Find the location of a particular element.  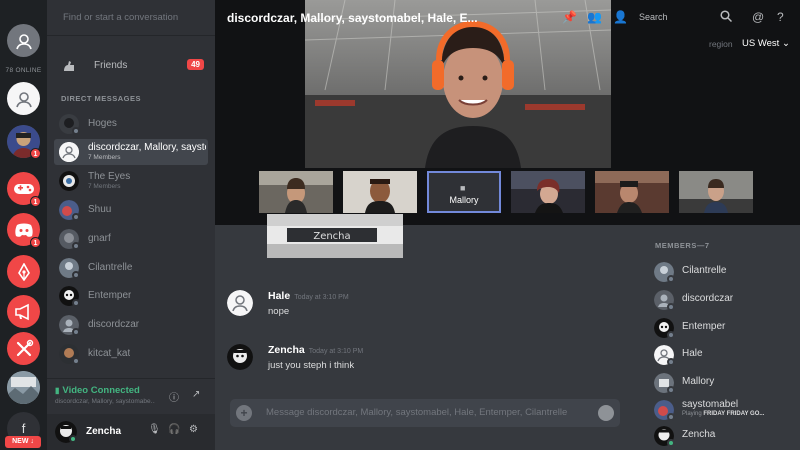

photo-server-icon is located at coordinates (23, 387).